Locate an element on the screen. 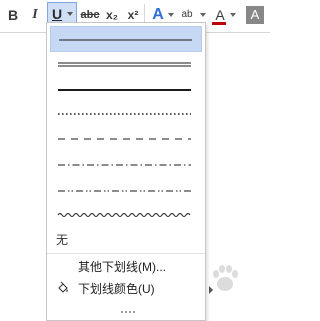 This screenshot has width=320, height=321. dashed-line-icon is located at coordinates (124, 139).